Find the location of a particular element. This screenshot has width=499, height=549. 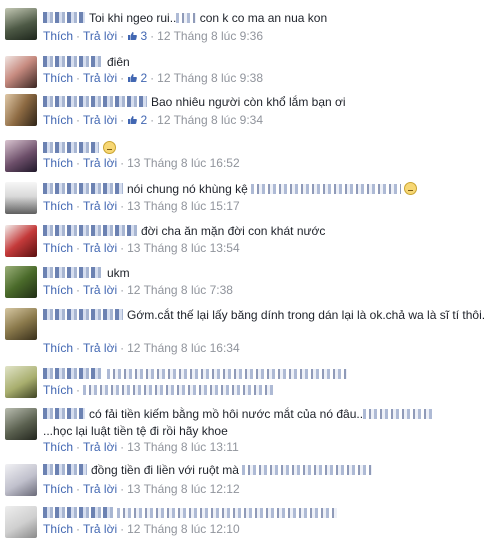

unamused-face-icon is located at coordinates (109, 147).